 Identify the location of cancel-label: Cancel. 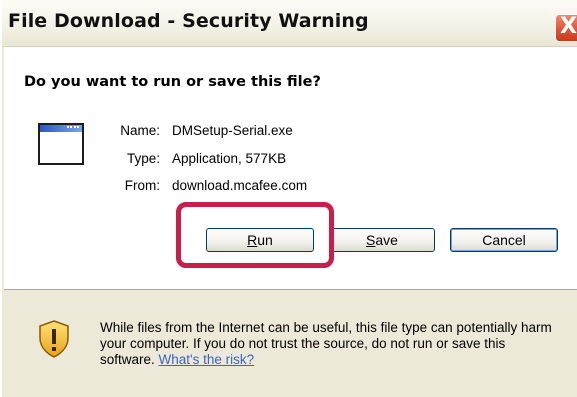
(504, 240).